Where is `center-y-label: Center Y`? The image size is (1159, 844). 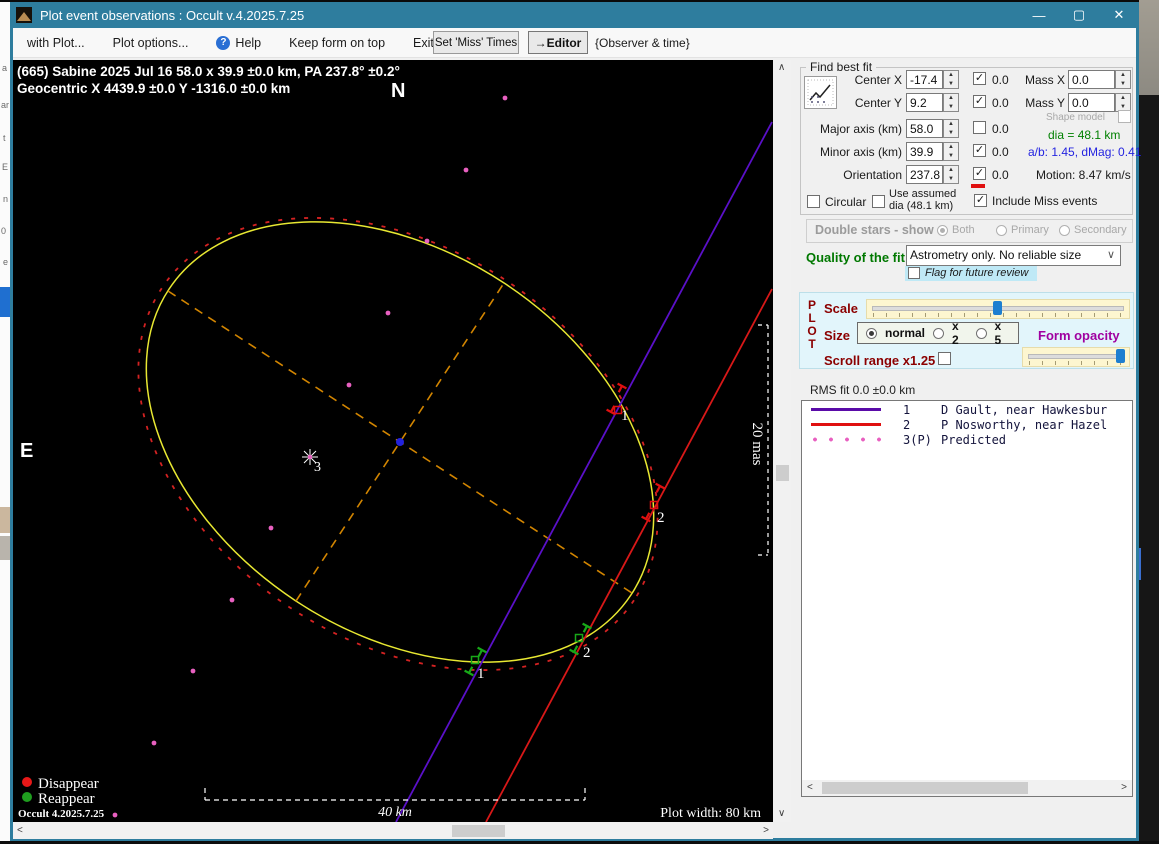 center-y-label: Center Y is located at coordinates (878, 103).